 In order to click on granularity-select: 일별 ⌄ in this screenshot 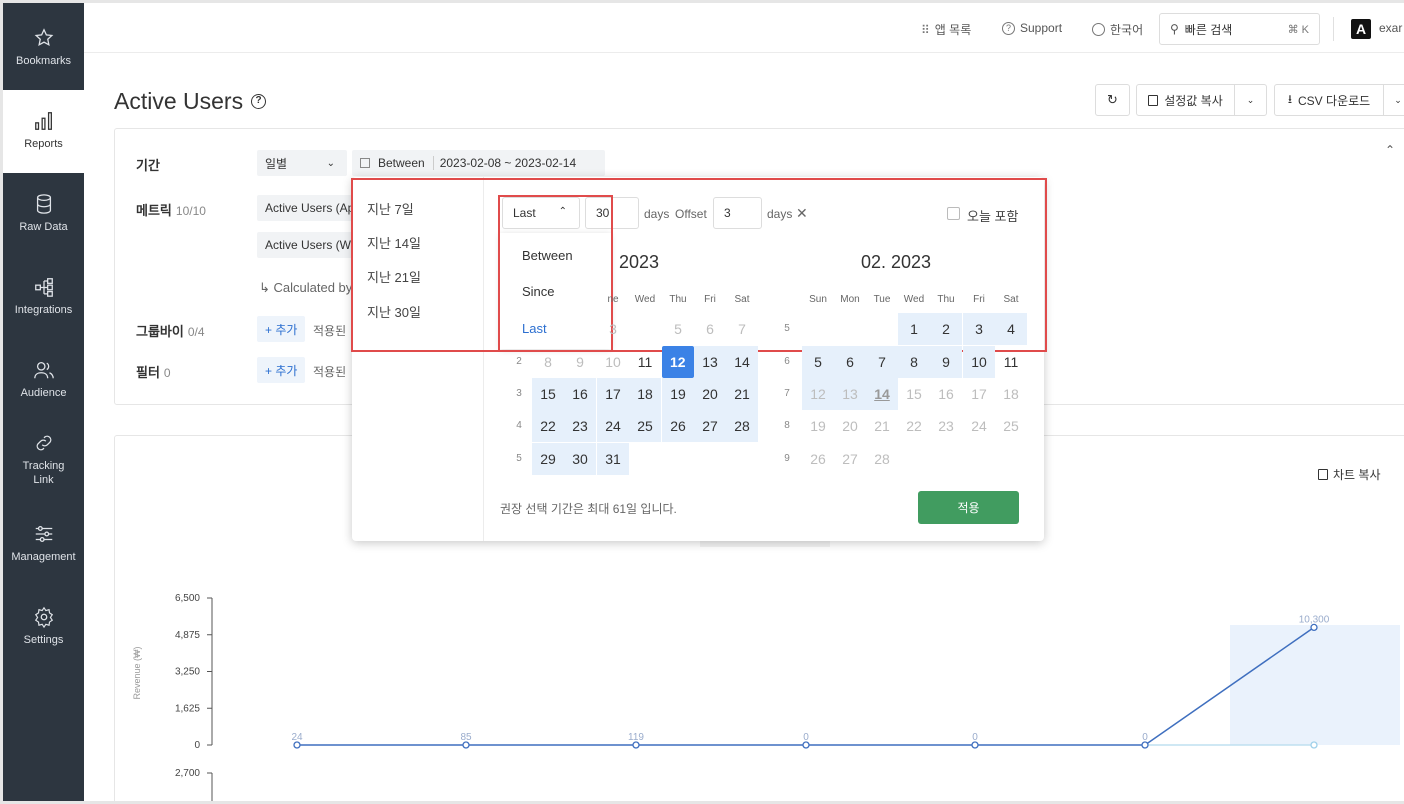, I will do `click(302, 163)`.